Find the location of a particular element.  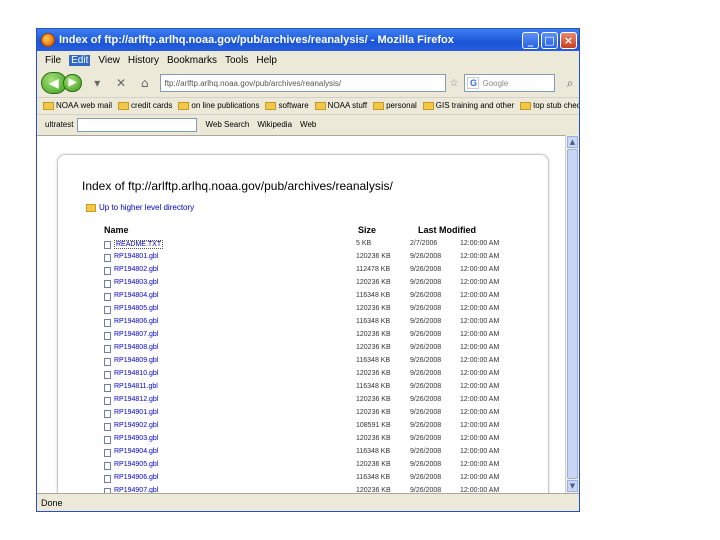

status-text: Done is located at coordinates (52, 502).